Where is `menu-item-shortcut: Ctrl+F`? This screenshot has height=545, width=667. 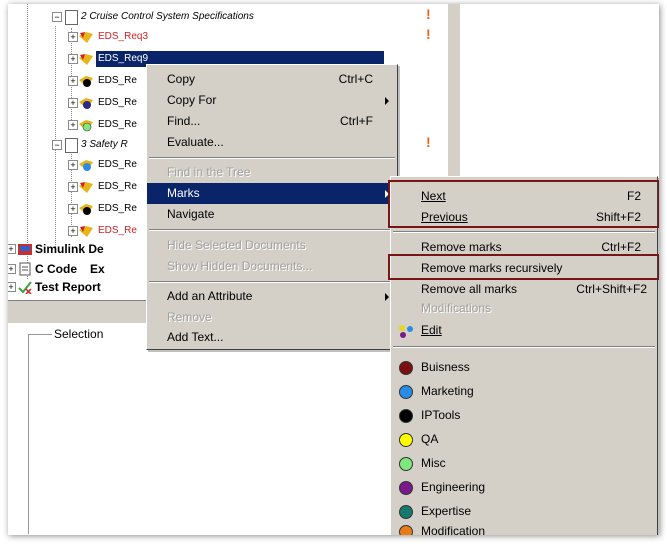 menu-item-shortcut: Ctrl+F is located at coordinates (356, 121).